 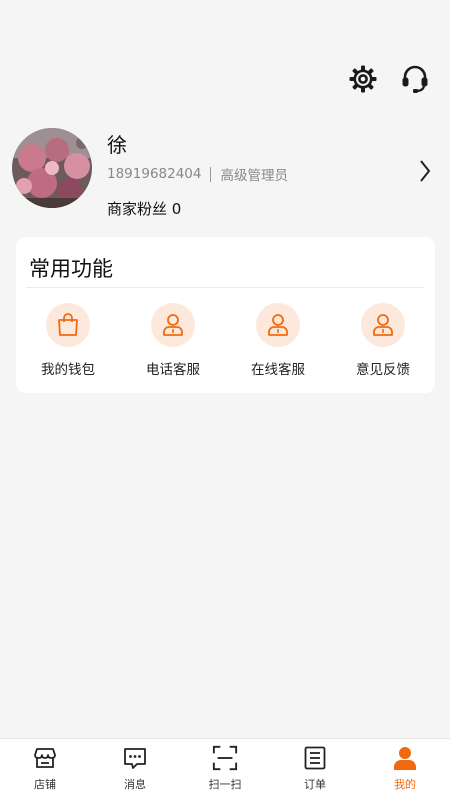 I want to click on user-name: 徐, so click(x=117, y=145).